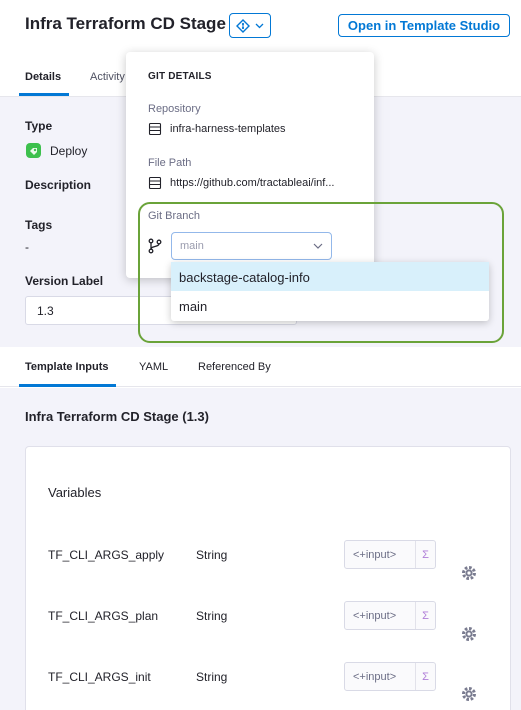  Describe the element at coordinates (125, 23) in the screenshot. I see `page-title: Infra Terraform CD Stage` at that location.